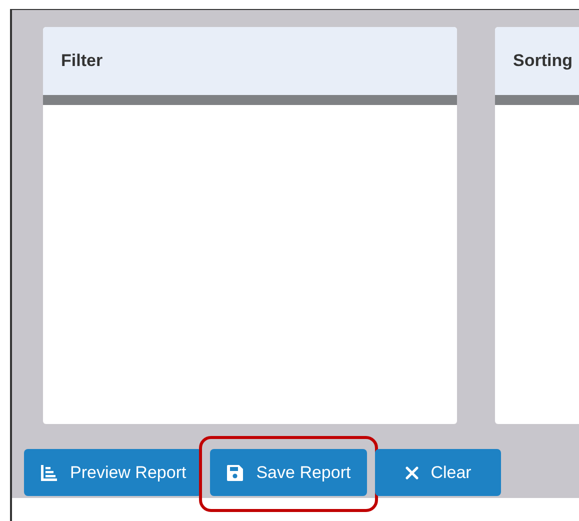 Image resolution: width=579 pixels, height=521 pixels. Describe the element at coordinates (49, 473) in the screenshot. I see `bar-chart-icon` at that location.